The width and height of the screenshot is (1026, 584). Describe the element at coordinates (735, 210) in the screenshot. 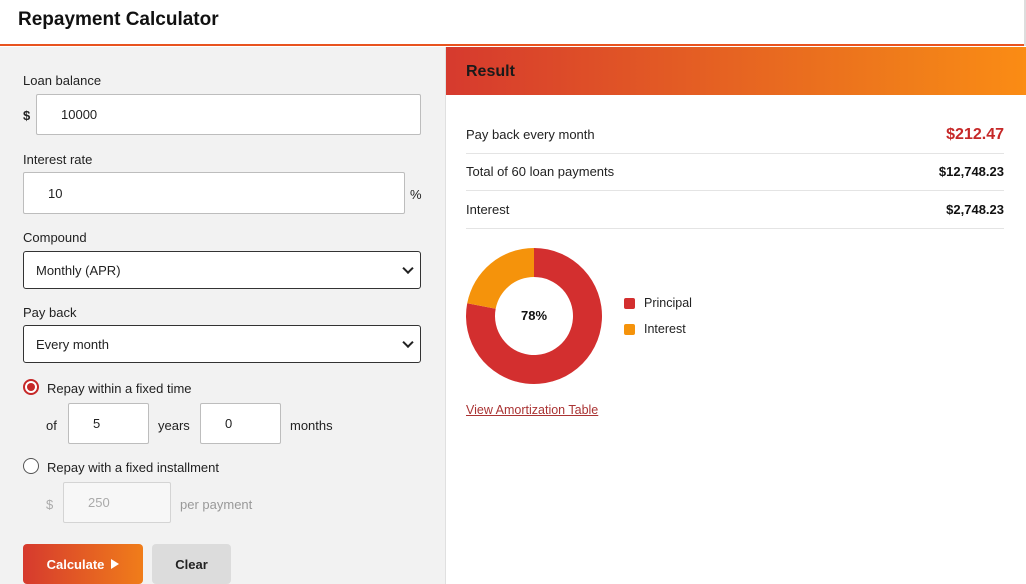

I see `result-row-interest: Interest $2,748.23` at that location.